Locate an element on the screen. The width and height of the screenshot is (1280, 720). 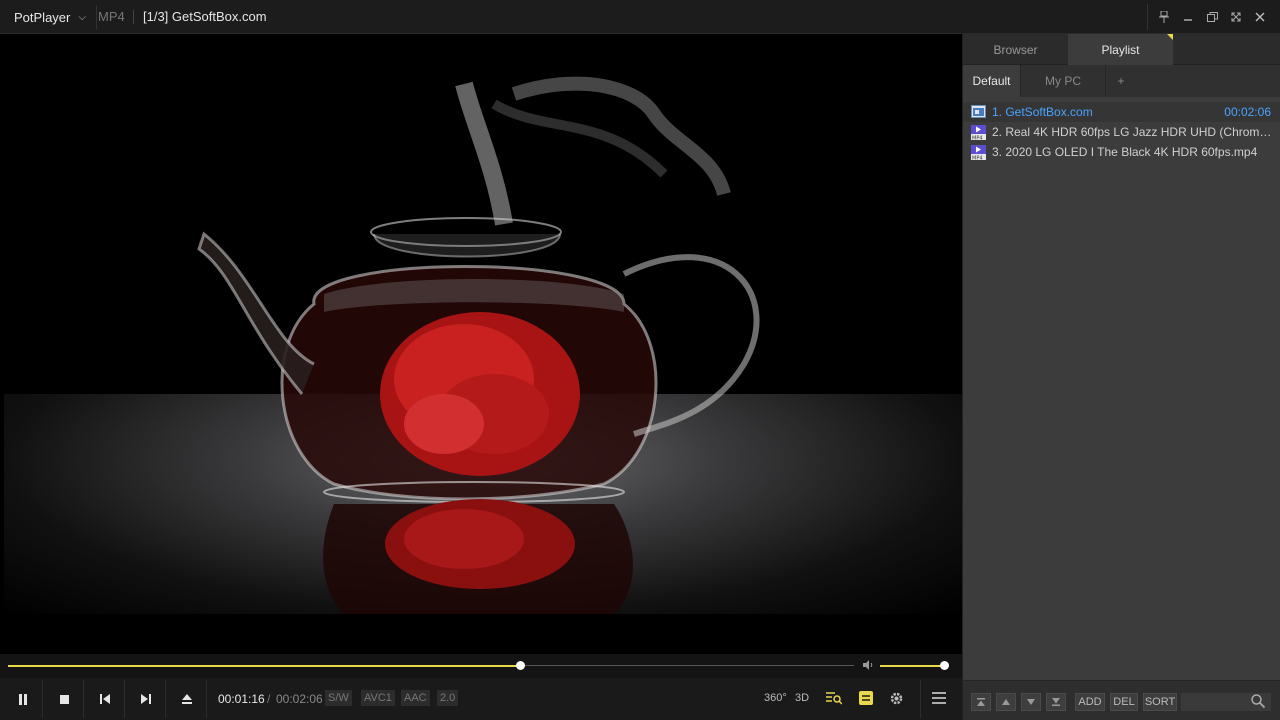
panel-tabs: Browser Playlist is located at coordinates (1121, 49).